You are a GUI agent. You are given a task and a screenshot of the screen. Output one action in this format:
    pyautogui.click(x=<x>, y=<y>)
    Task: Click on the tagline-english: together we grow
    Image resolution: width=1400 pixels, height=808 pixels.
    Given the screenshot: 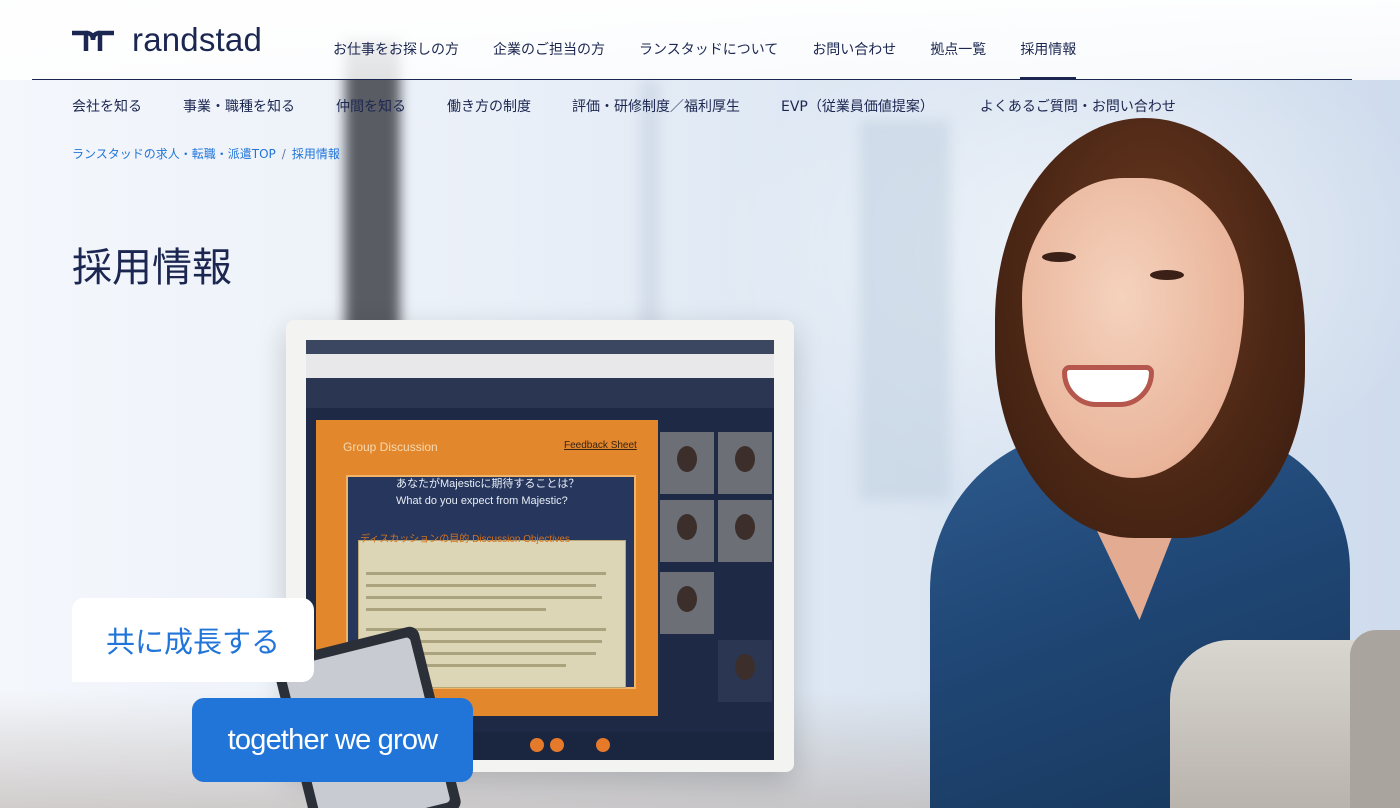 What is the action you would take?
    pyautogui.click(x=332, y=740)
    